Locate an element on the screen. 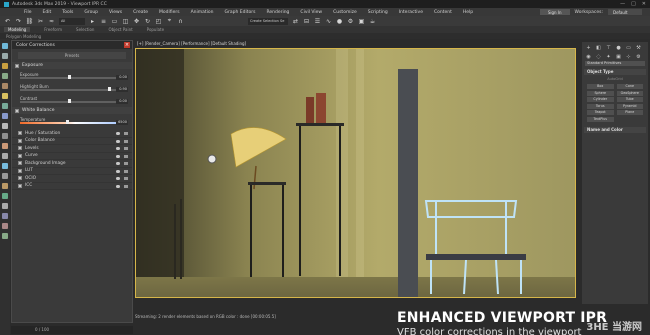 Image resolution: width=650 pixels, height=335 pixels. render-frame-icon: ▣ is located at coordinates (361, 21).